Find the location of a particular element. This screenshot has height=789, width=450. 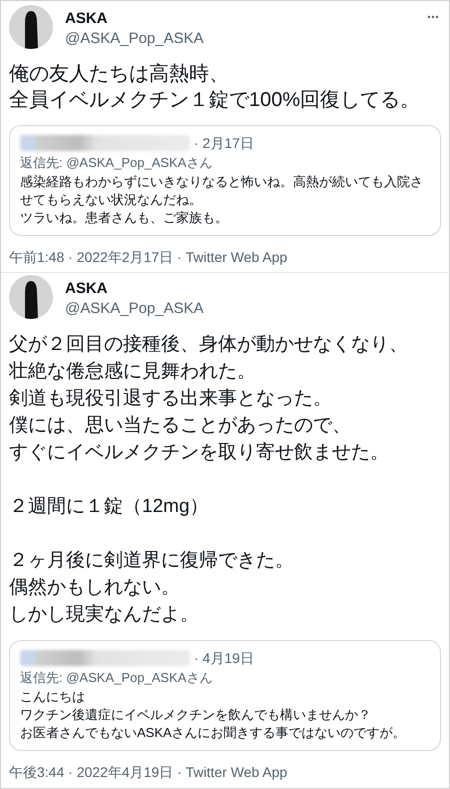

more-icon is located at coordinates (433, 17).